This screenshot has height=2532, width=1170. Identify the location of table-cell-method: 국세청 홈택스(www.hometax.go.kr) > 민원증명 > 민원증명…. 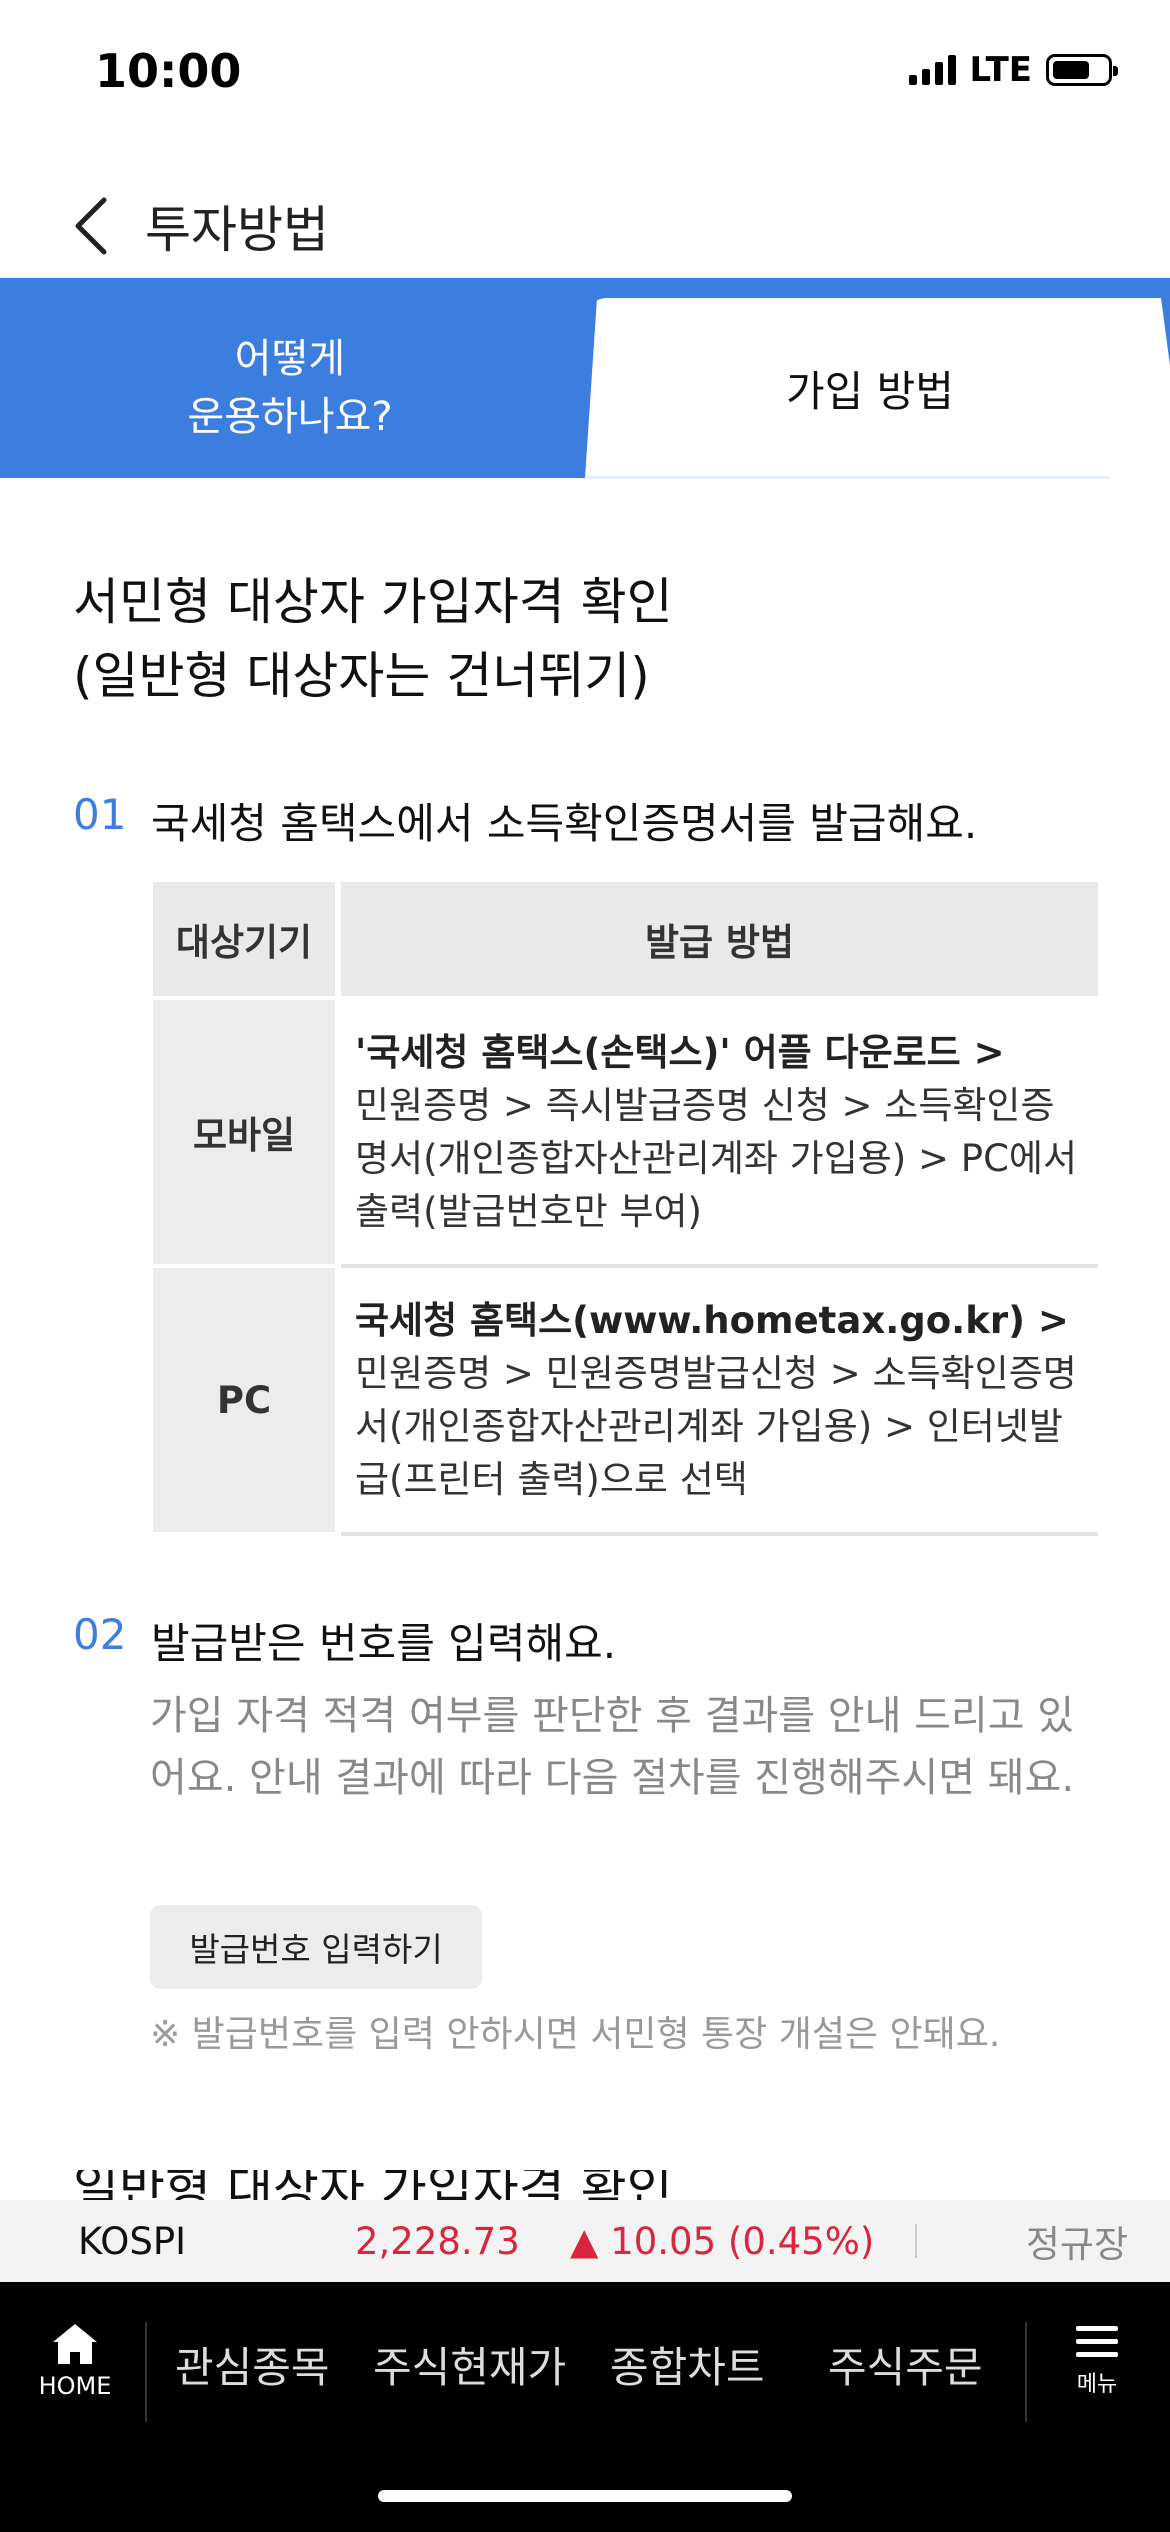
(718, 1401).